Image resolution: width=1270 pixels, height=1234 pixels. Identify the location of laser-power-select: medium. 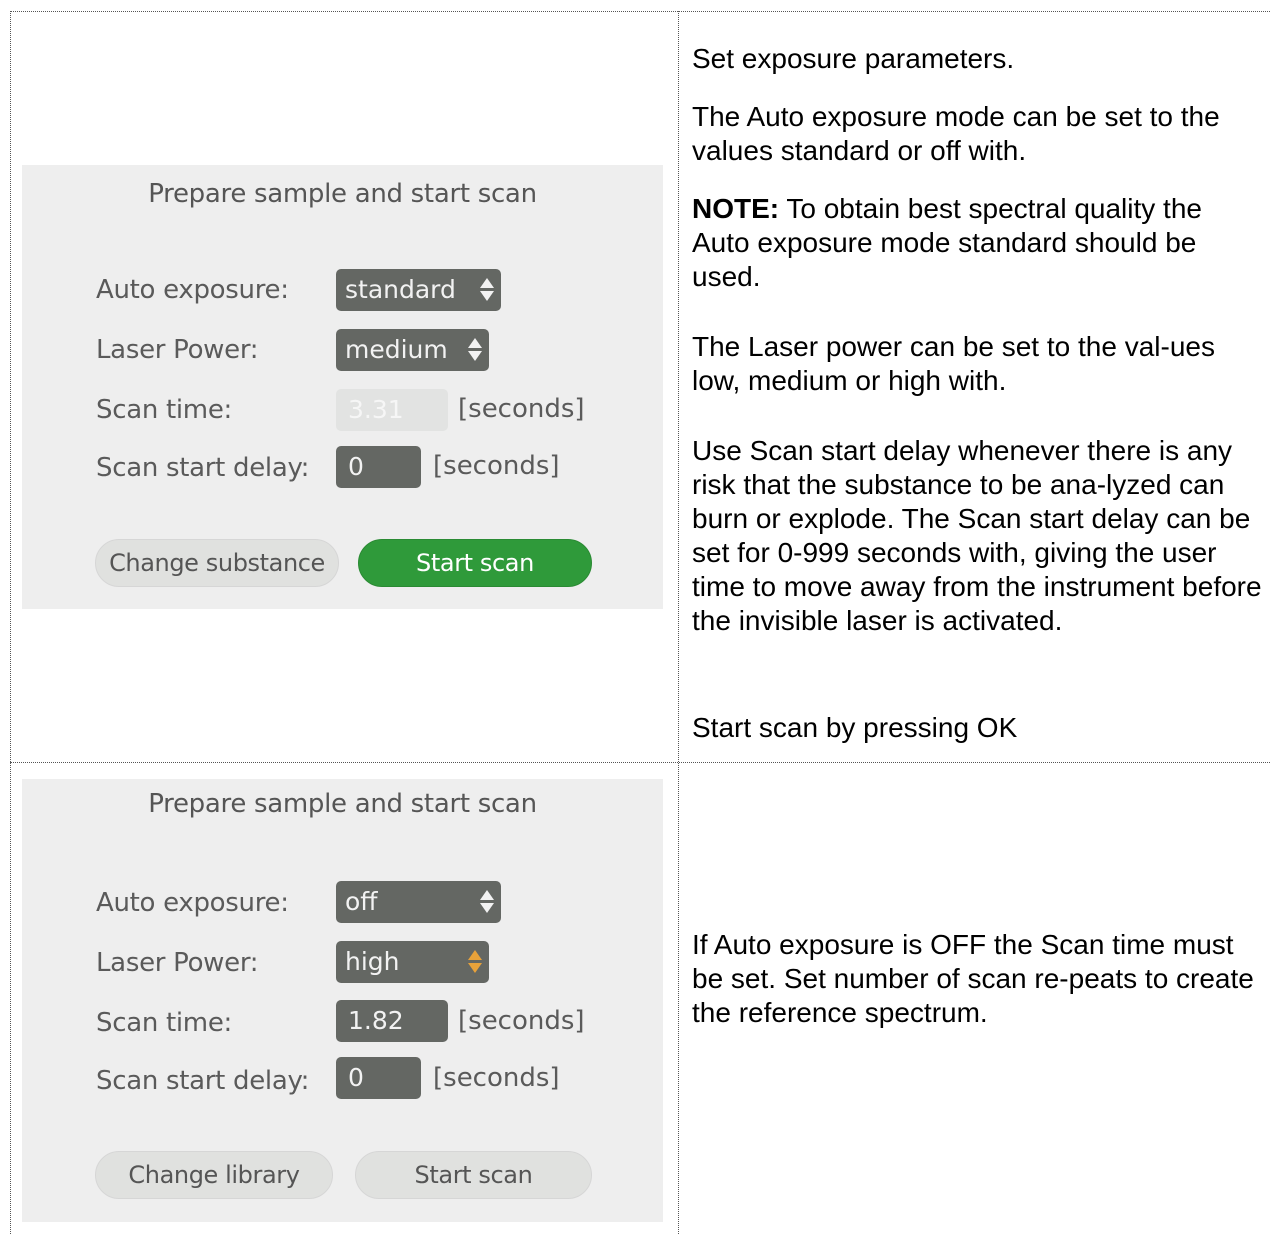
(412, 350).